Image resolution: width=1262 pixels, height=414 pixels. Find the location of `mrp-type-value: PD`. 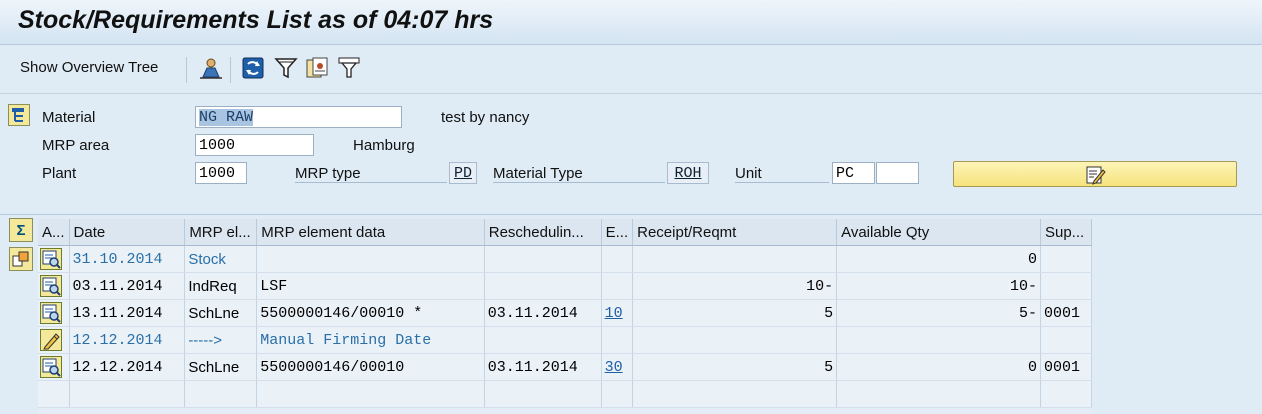

mrp-type-value: PD is located at coordinates (462, 173).